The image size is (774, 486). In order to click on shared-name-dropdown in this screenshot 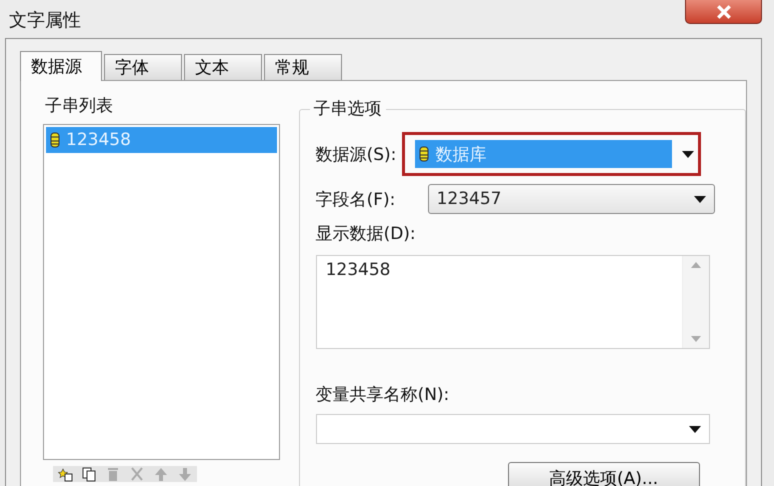, I will do `click(513, 429)`.